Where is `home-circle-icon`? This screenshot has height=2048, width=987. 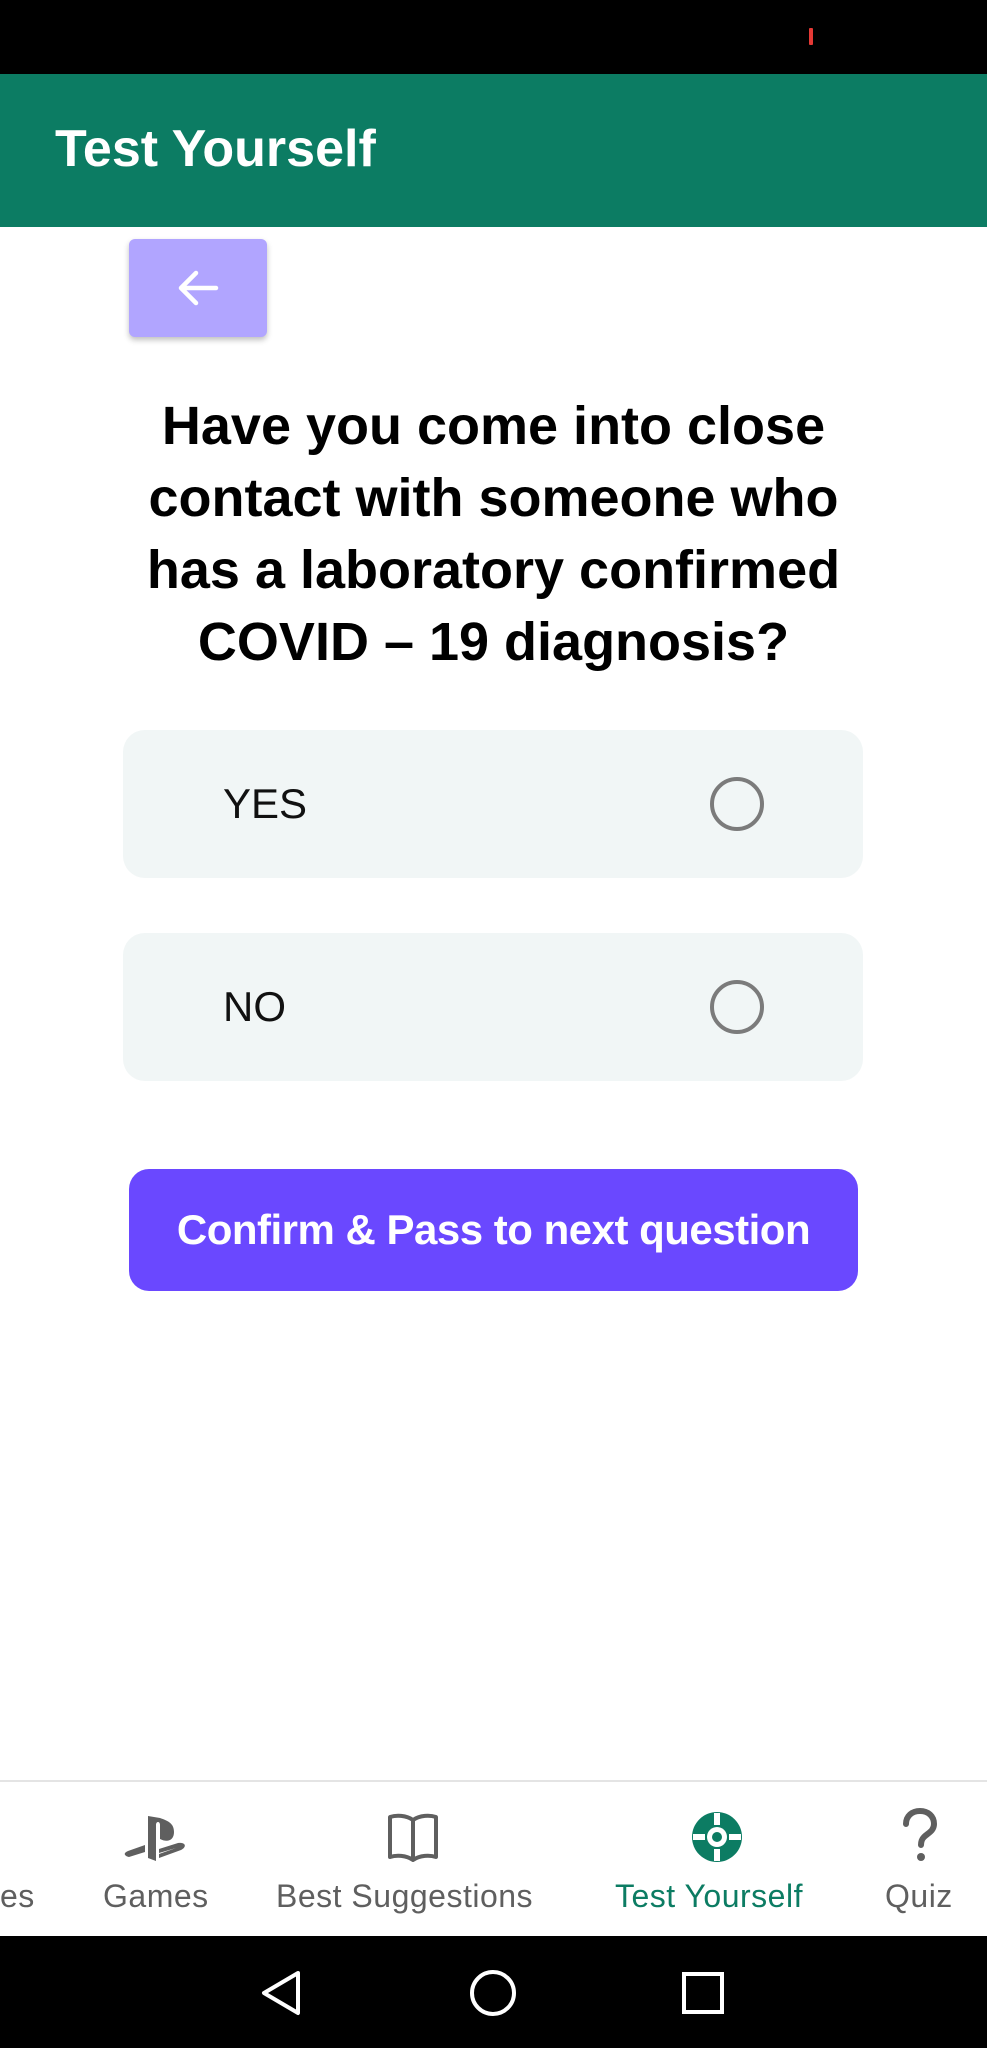
home-circle-icon is located at coordinates (493, 1993).